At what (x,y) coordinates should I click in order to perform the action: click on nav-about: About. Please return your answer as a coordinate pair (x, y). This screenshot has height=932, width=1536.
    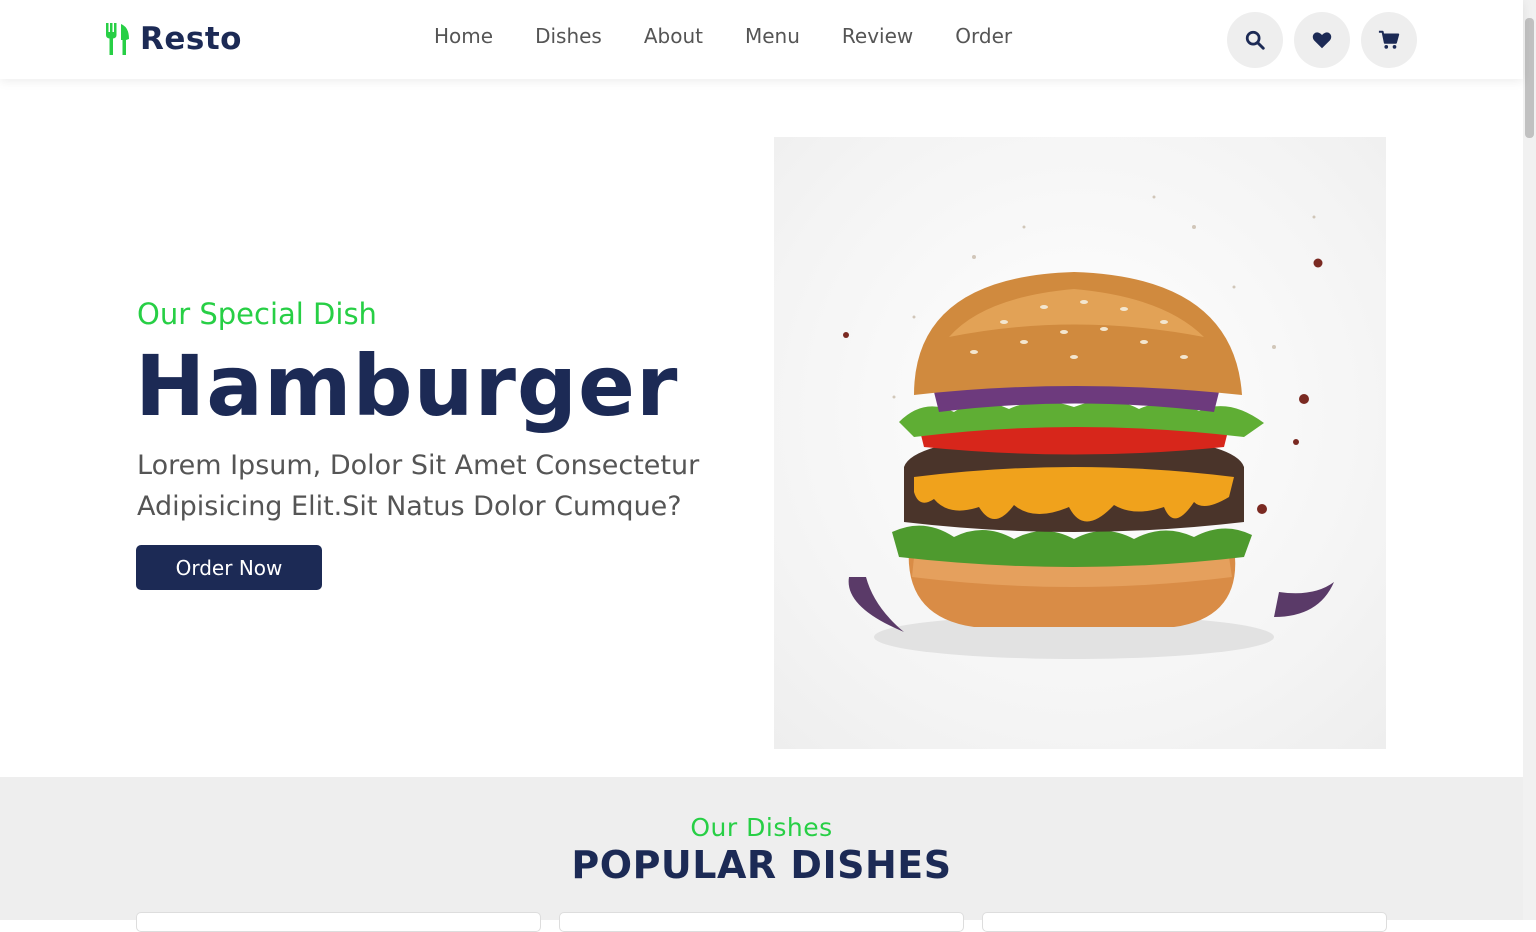
    Looking at the image, I should click on (673, 36).